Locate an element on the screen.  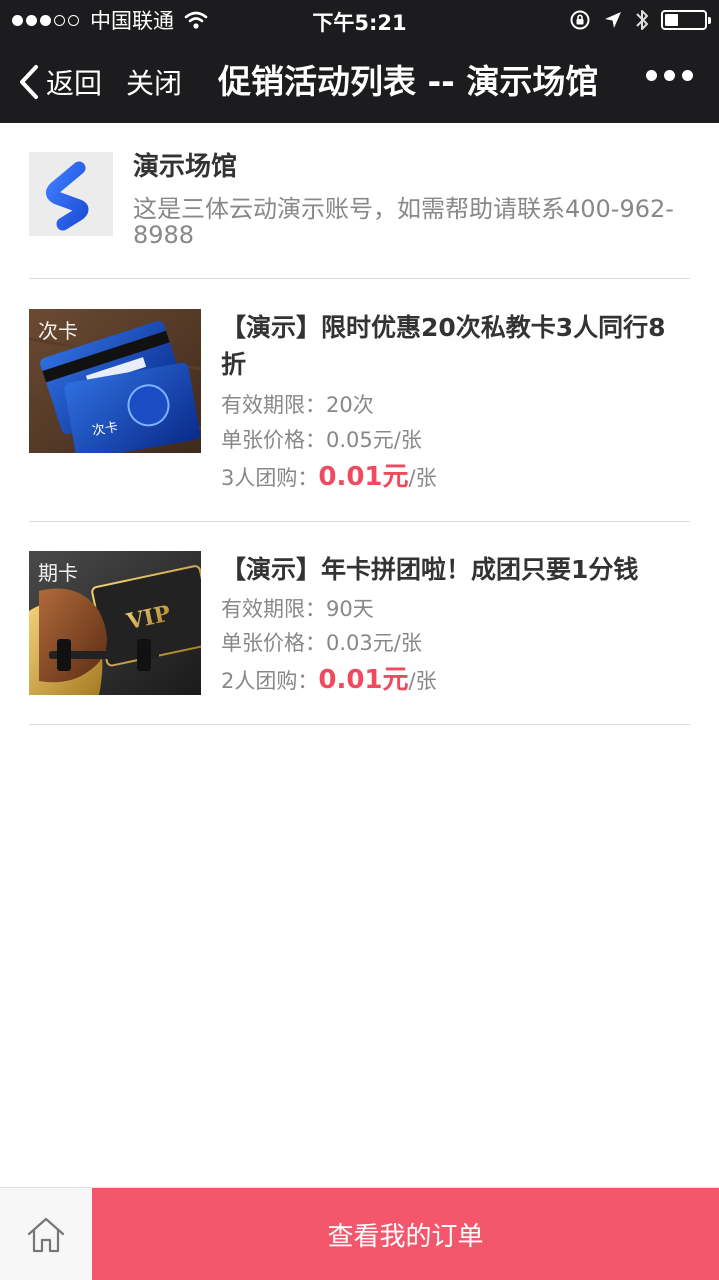
product-image: VIP 期卡 is located at coordinates (115, 623).